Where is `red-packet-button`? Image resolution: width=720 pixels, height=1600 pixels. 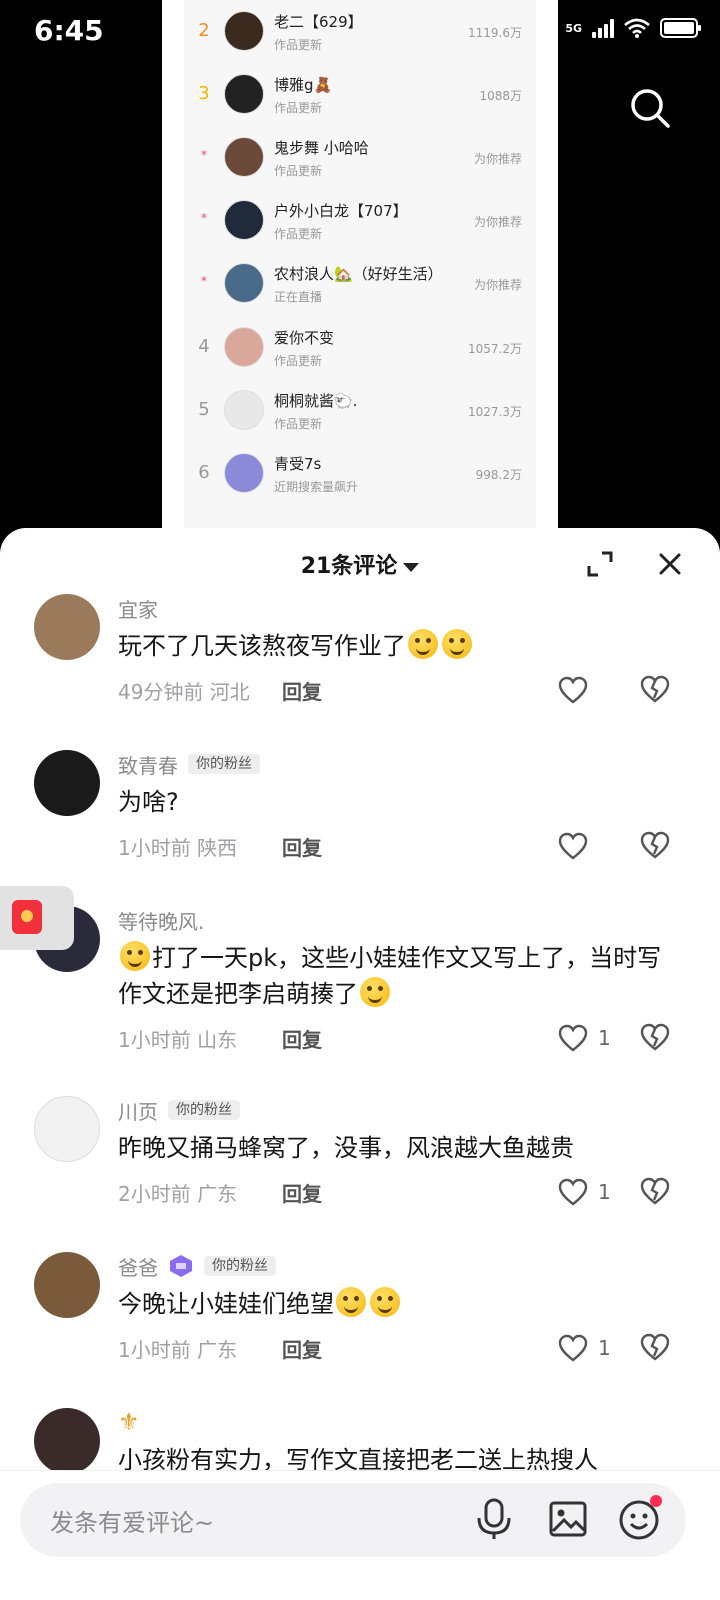 red-packet-button is located at coordinates (37, 918).